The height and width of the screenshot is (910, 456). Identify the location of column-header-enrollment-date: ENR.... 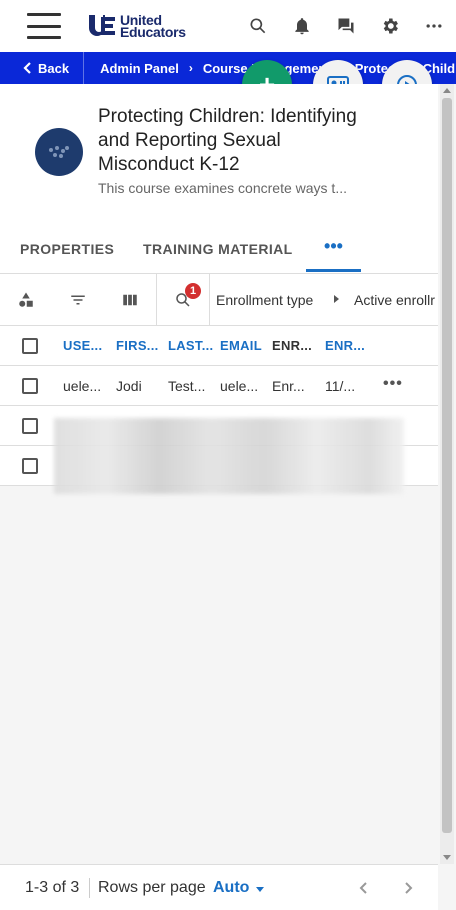
(345, 345).